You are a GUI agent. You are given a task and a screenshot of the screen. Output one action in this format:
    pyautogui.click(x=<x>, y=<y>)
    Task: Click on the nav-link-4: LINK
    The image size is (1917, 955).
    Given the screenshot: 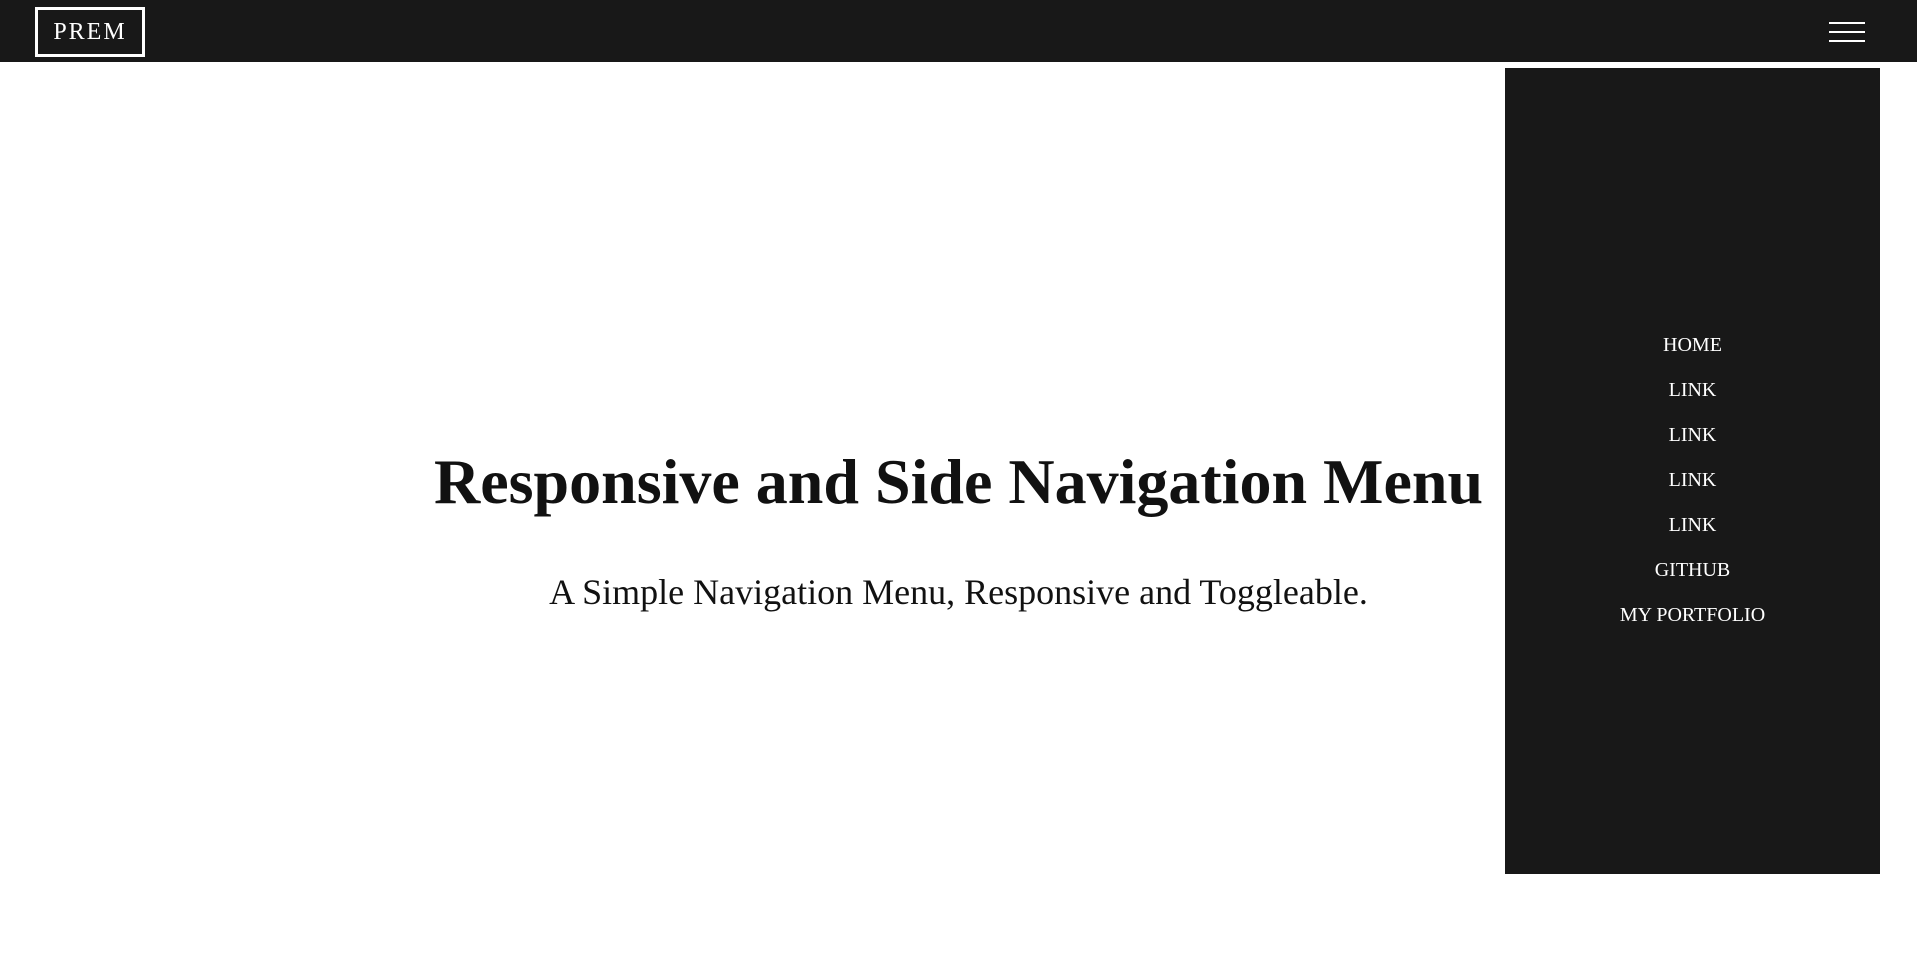 What is the action you would take?
    pyautogui.click(x=1693, y=525)
    